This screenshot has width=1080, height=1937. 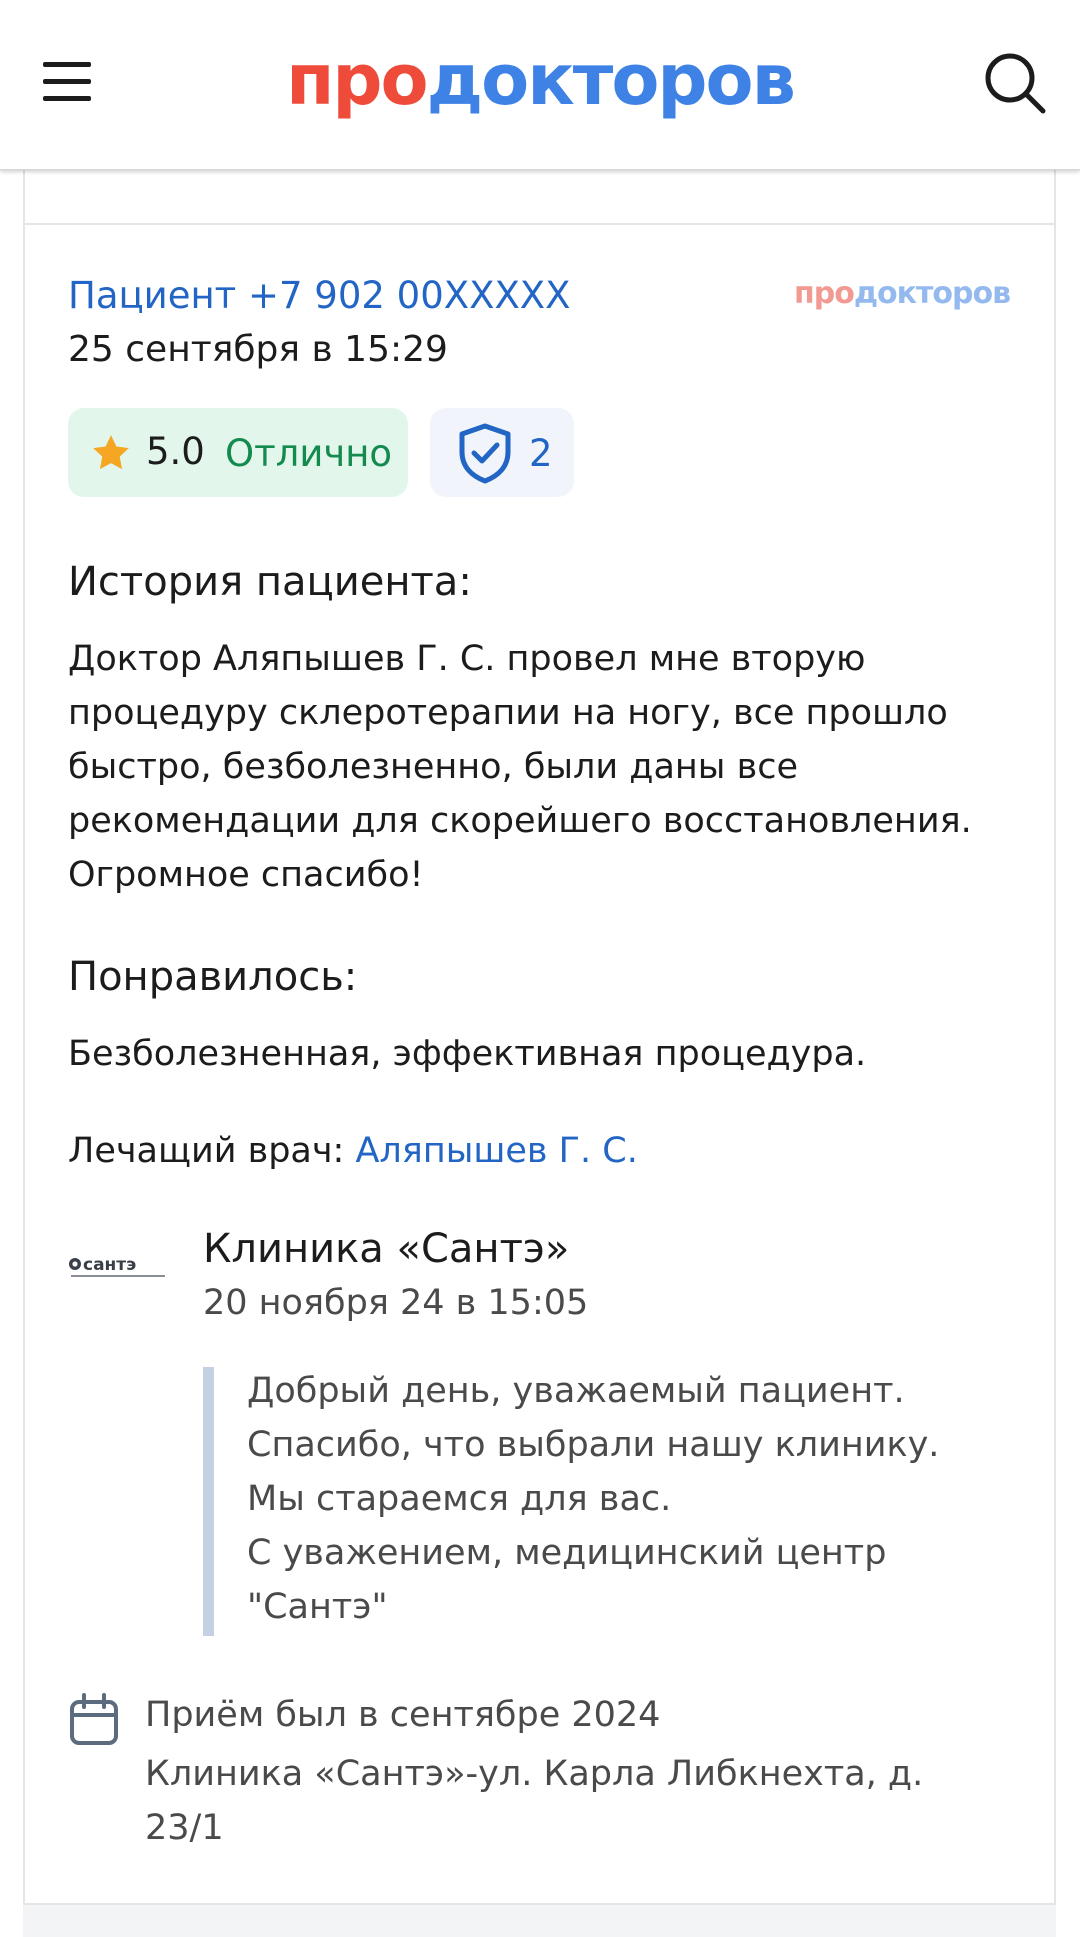 I want to click on liked-text: Безболезненная, эффективная процедура., so click(x=467, y=1054).